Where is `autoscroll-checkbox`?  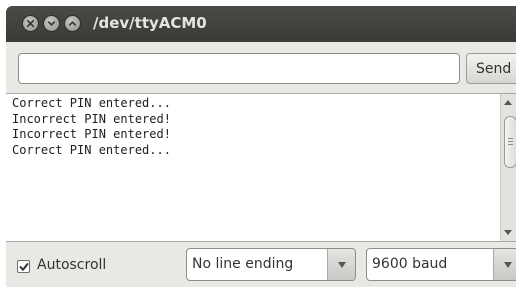 autoscroll-checkbox is located at coordinates (23, 266).